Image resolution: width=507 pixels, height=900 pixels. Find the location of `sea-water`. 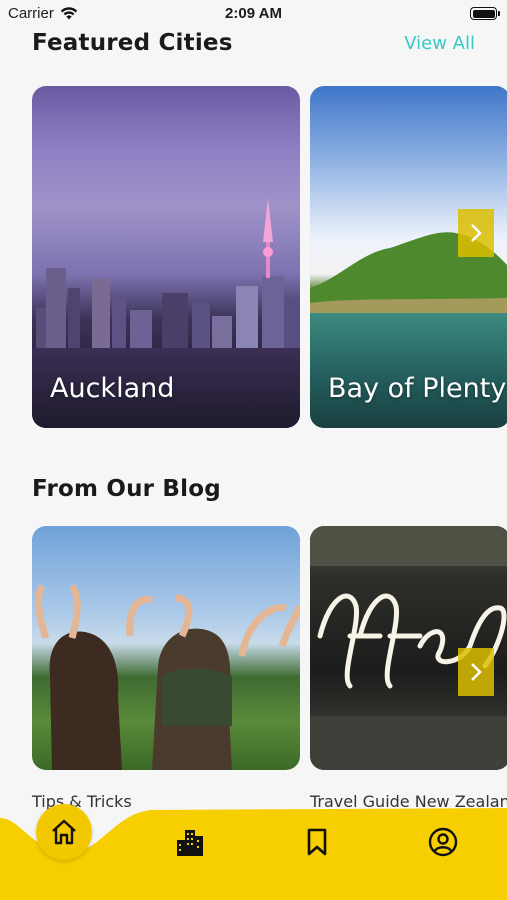

sea-water is located at coordinates (408, 370).